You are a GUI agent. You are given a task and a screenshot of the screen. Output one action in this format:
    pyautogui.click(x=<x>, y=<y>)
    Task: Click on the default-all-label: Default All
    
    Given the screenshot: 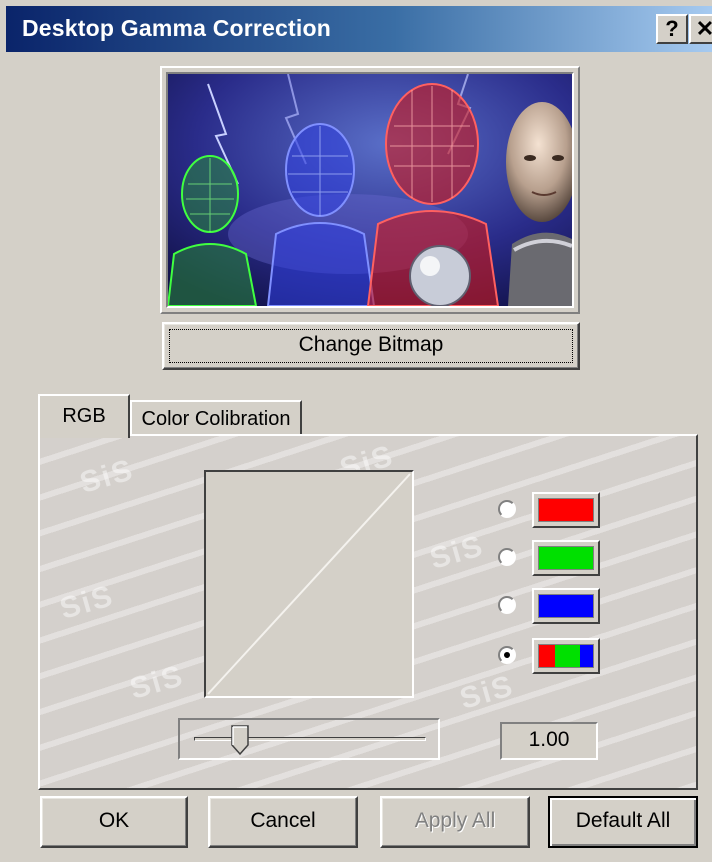 What is the action you would take?
    pyautogui.click(x=623, y=820)
    